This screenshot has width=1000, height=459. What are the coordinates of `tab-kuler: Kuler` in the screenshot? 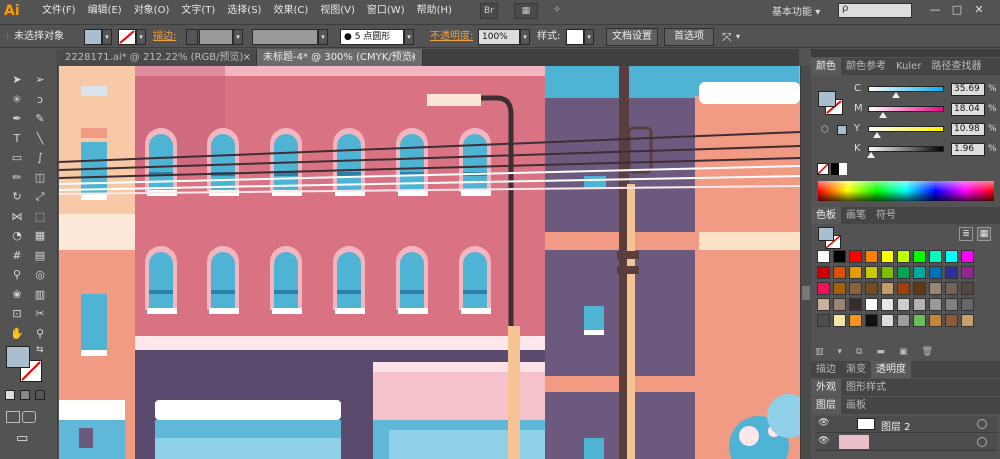 It's located at (908, 66).